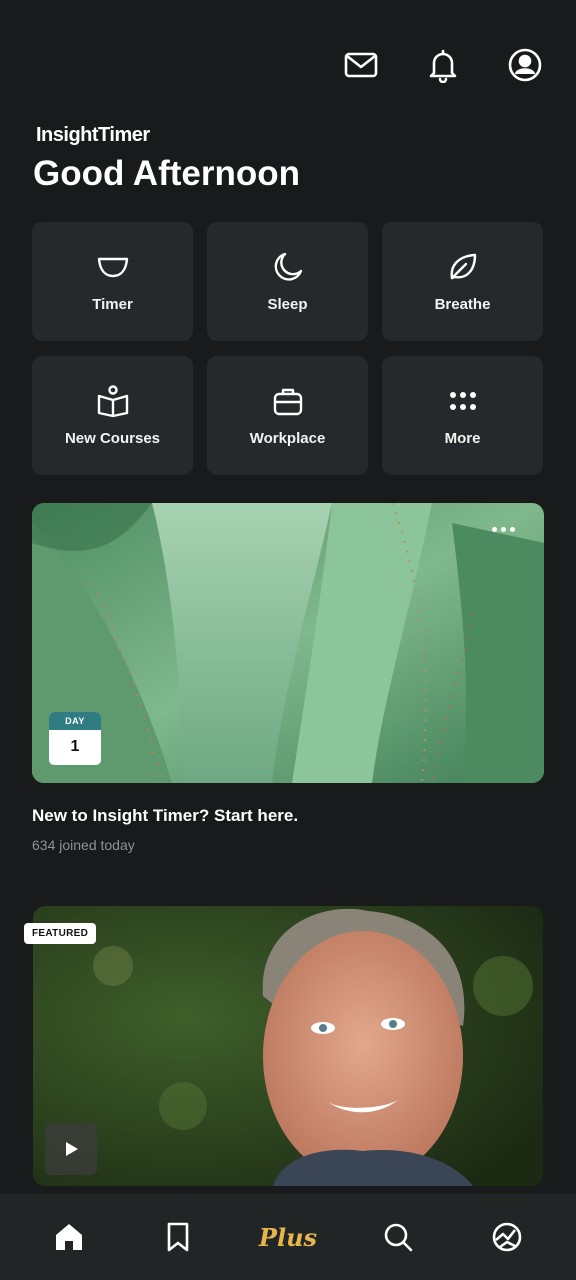 The height and width of the screenshot is (1280, 576). I want to click on more-options-icon, so click(506, 529).